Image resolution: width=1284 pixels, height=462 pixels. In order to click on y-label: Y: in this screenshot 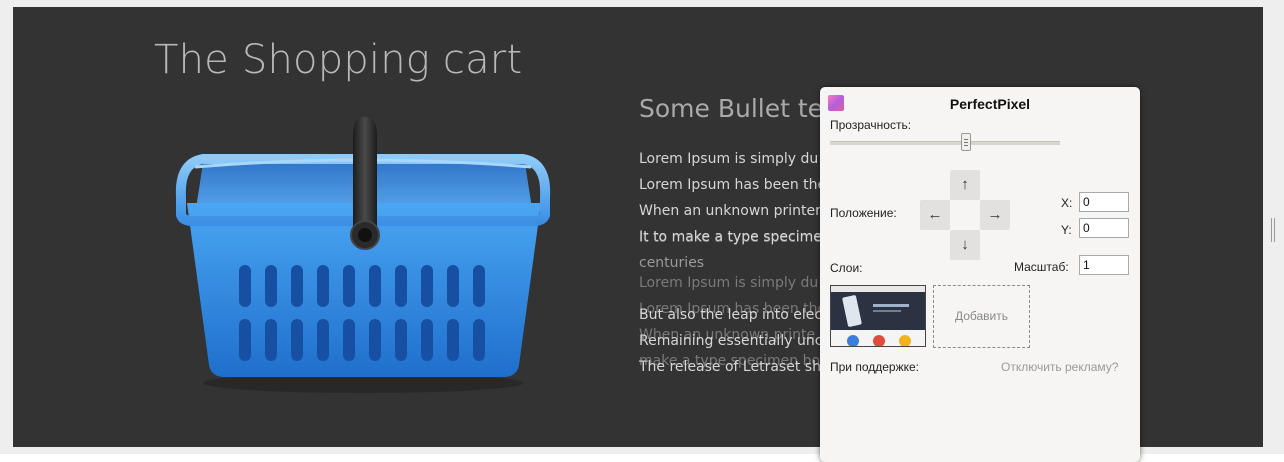, I will do `click(1066, 230)`.